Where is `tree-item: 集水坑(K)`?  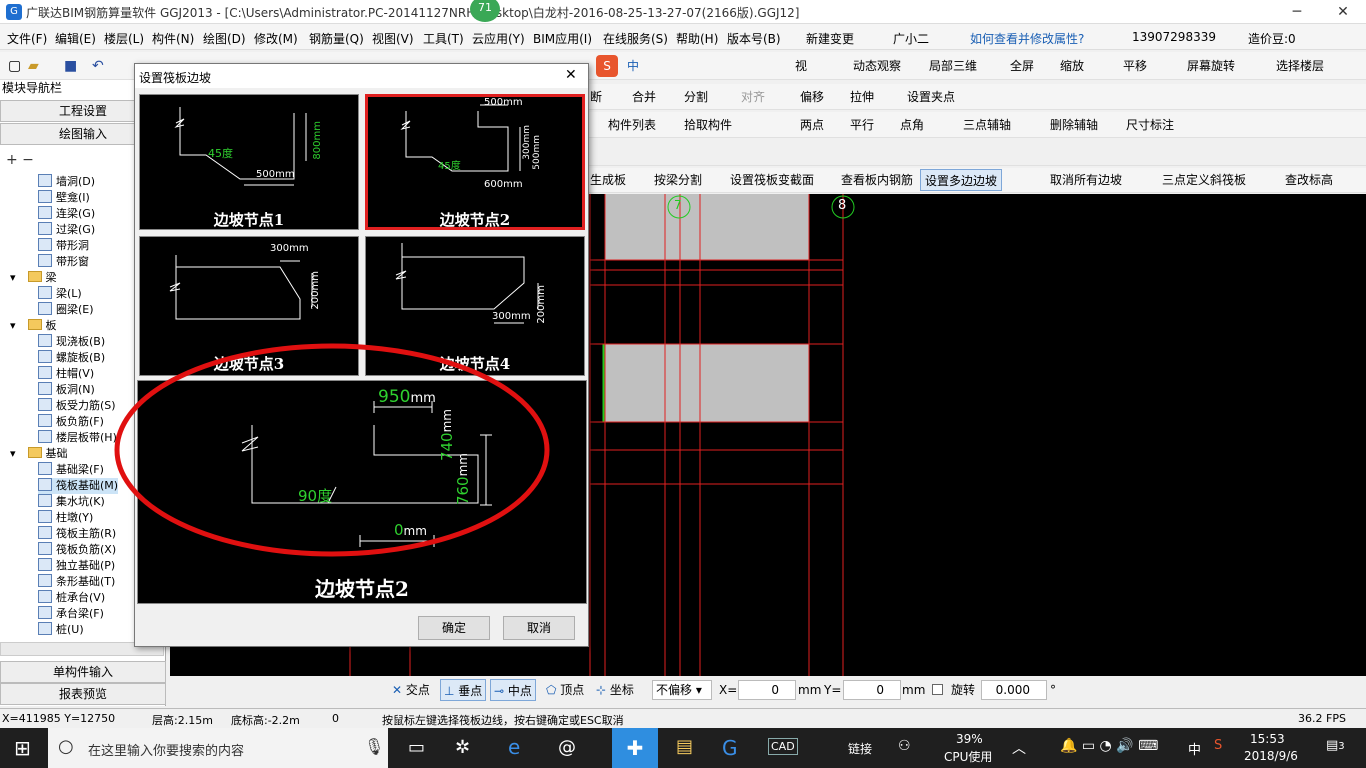
tree-item: 集水坑(K) is located at coordinates (71, 502).